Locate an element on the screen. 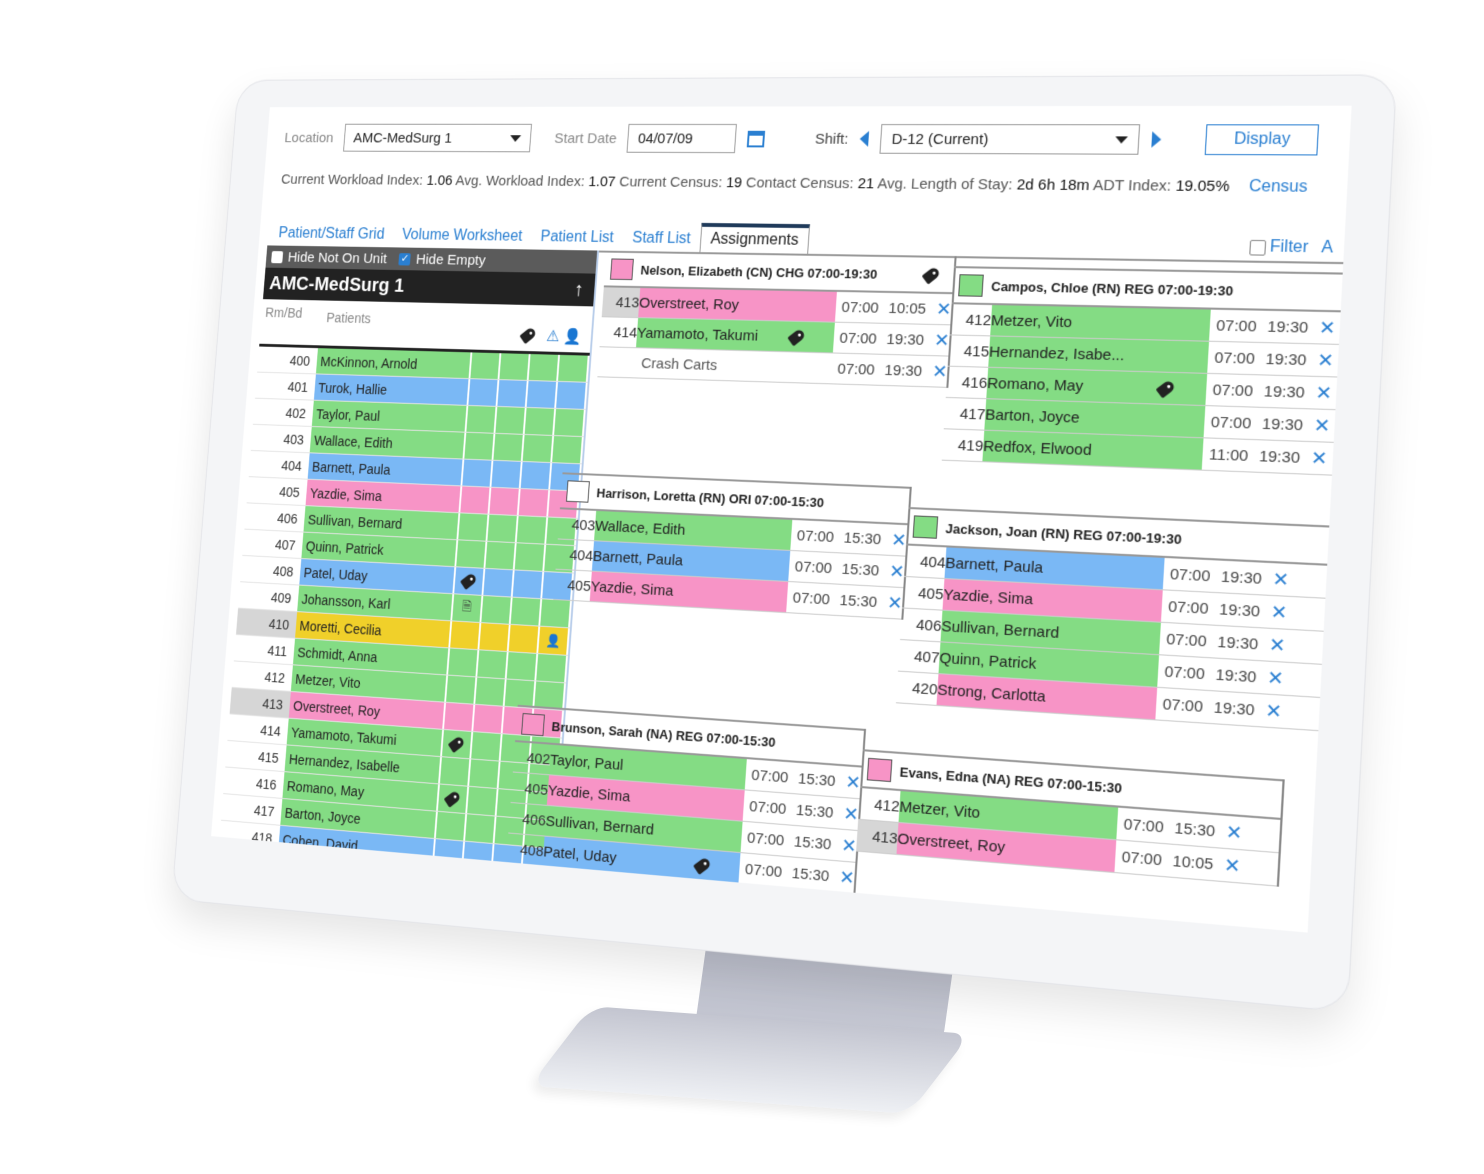  hide-empty-checkbox: ✓ is located at coordinates (405, 259).